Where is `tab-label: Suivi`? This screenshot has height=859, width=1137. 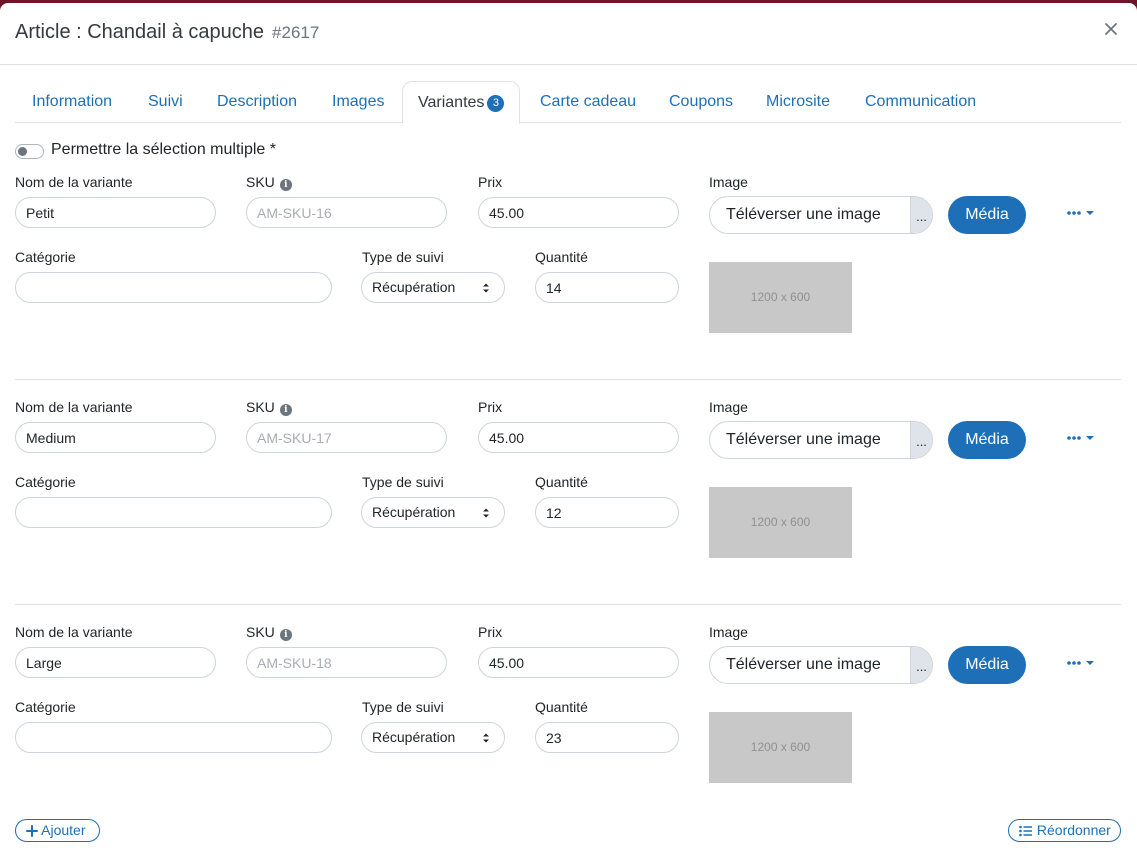 tab-label: Suivi is located at coordinates (165, 101).